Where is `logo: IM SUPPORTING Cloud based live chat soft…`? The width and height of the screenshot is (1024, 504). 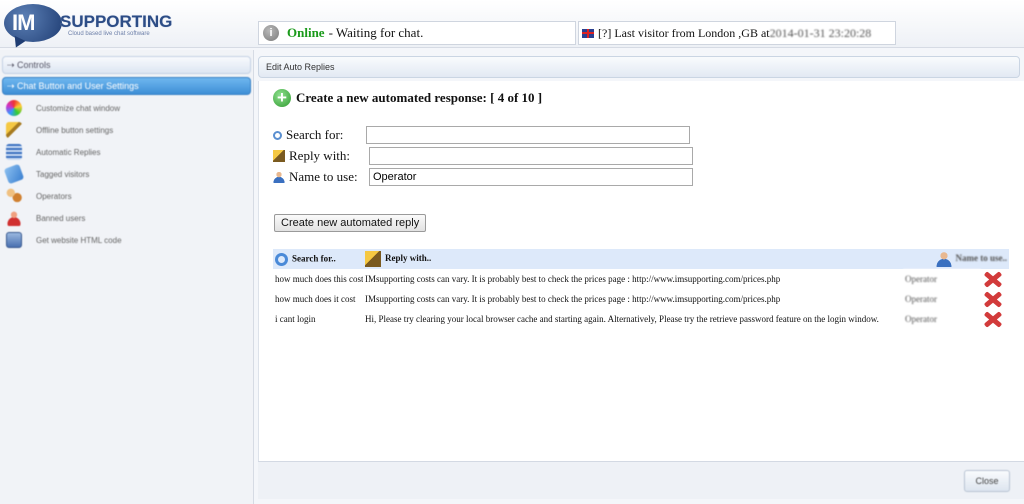 logo: IM SUPPORTING Cloud based live chat soft… is located at coordinates (88, 24).